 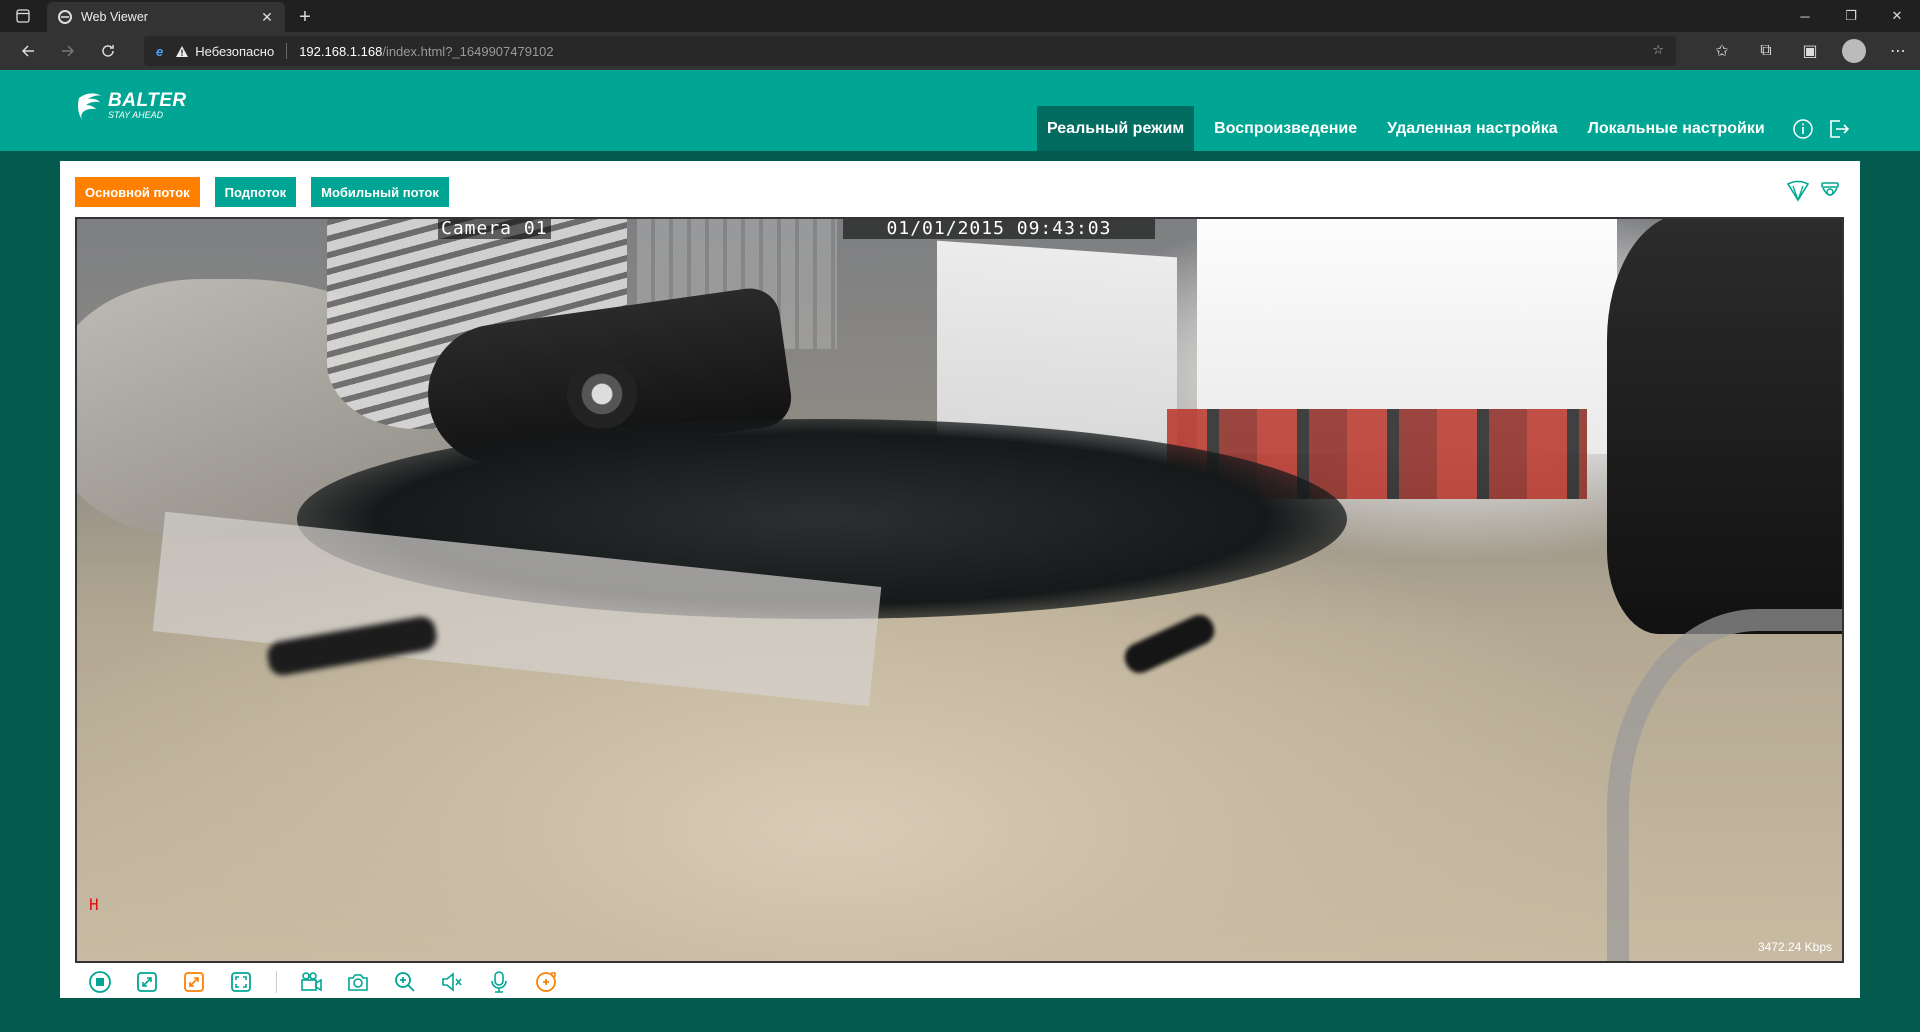 What do you see at coordinates (136, 114) in the screenshot?
I see `logo-tagline: STAY AHEAD` at bounding box center [136, 114].